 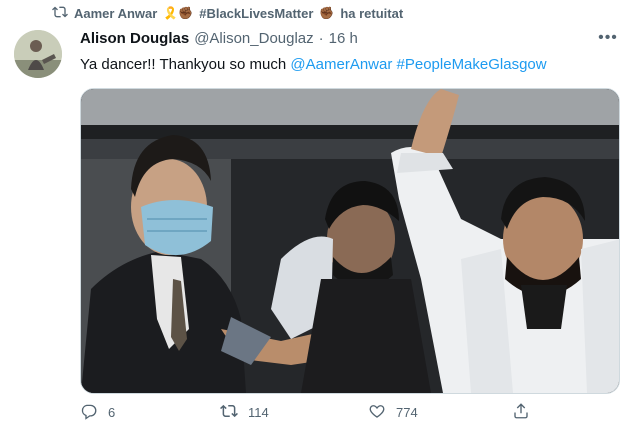 What do you see at coordinates (112, 412) in the screenshot?
I see `reply-count: 6` at bounding box center [112, 412].